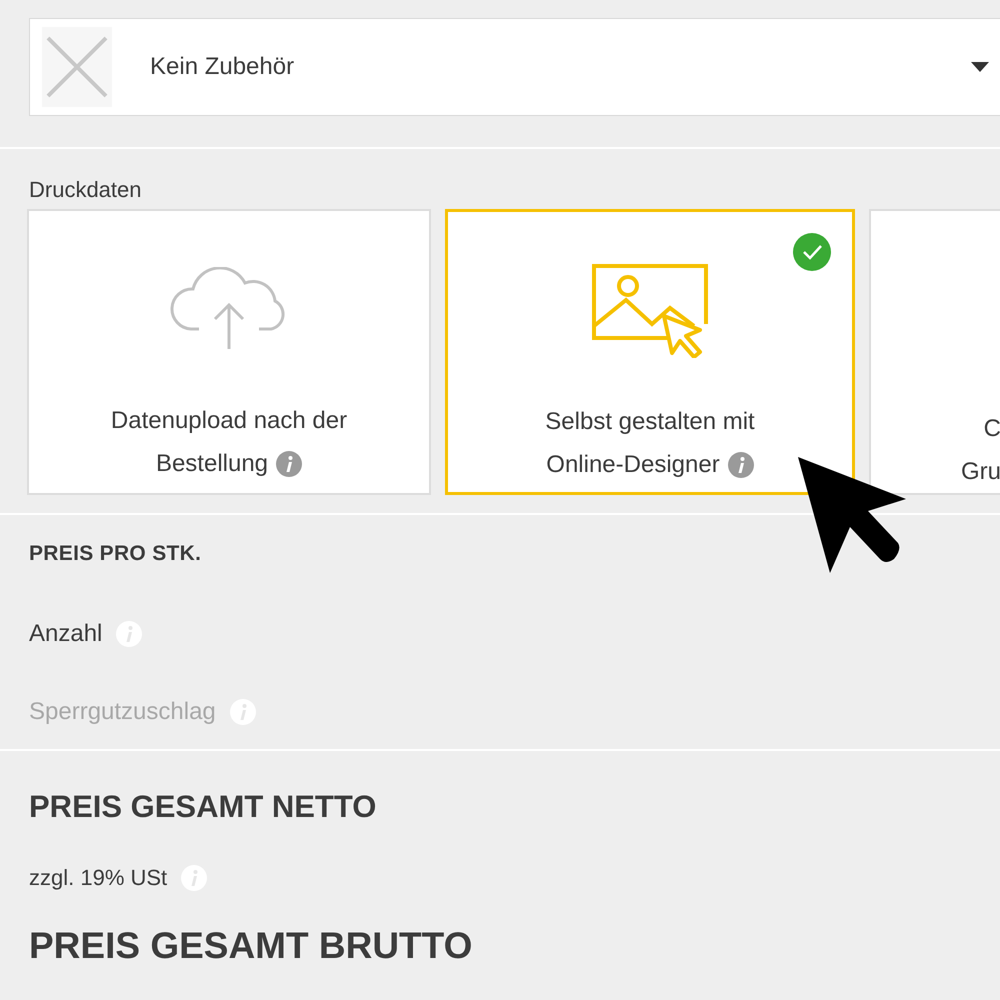 The image size is (1000, 1000). I want to click on total-net-heading: PREIS GESAMT NETTO, so click(202, 807).